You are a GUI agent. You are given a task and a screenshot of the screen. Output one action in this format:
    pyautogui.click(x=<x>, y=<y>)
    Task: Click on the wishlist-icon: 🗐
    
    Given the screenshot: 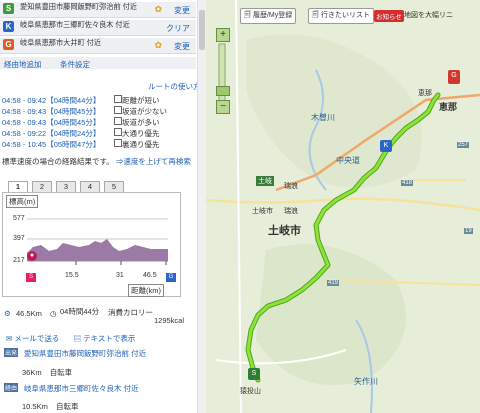 What is the action you would take?
    pyautogui.click(x=315, y=15)
    